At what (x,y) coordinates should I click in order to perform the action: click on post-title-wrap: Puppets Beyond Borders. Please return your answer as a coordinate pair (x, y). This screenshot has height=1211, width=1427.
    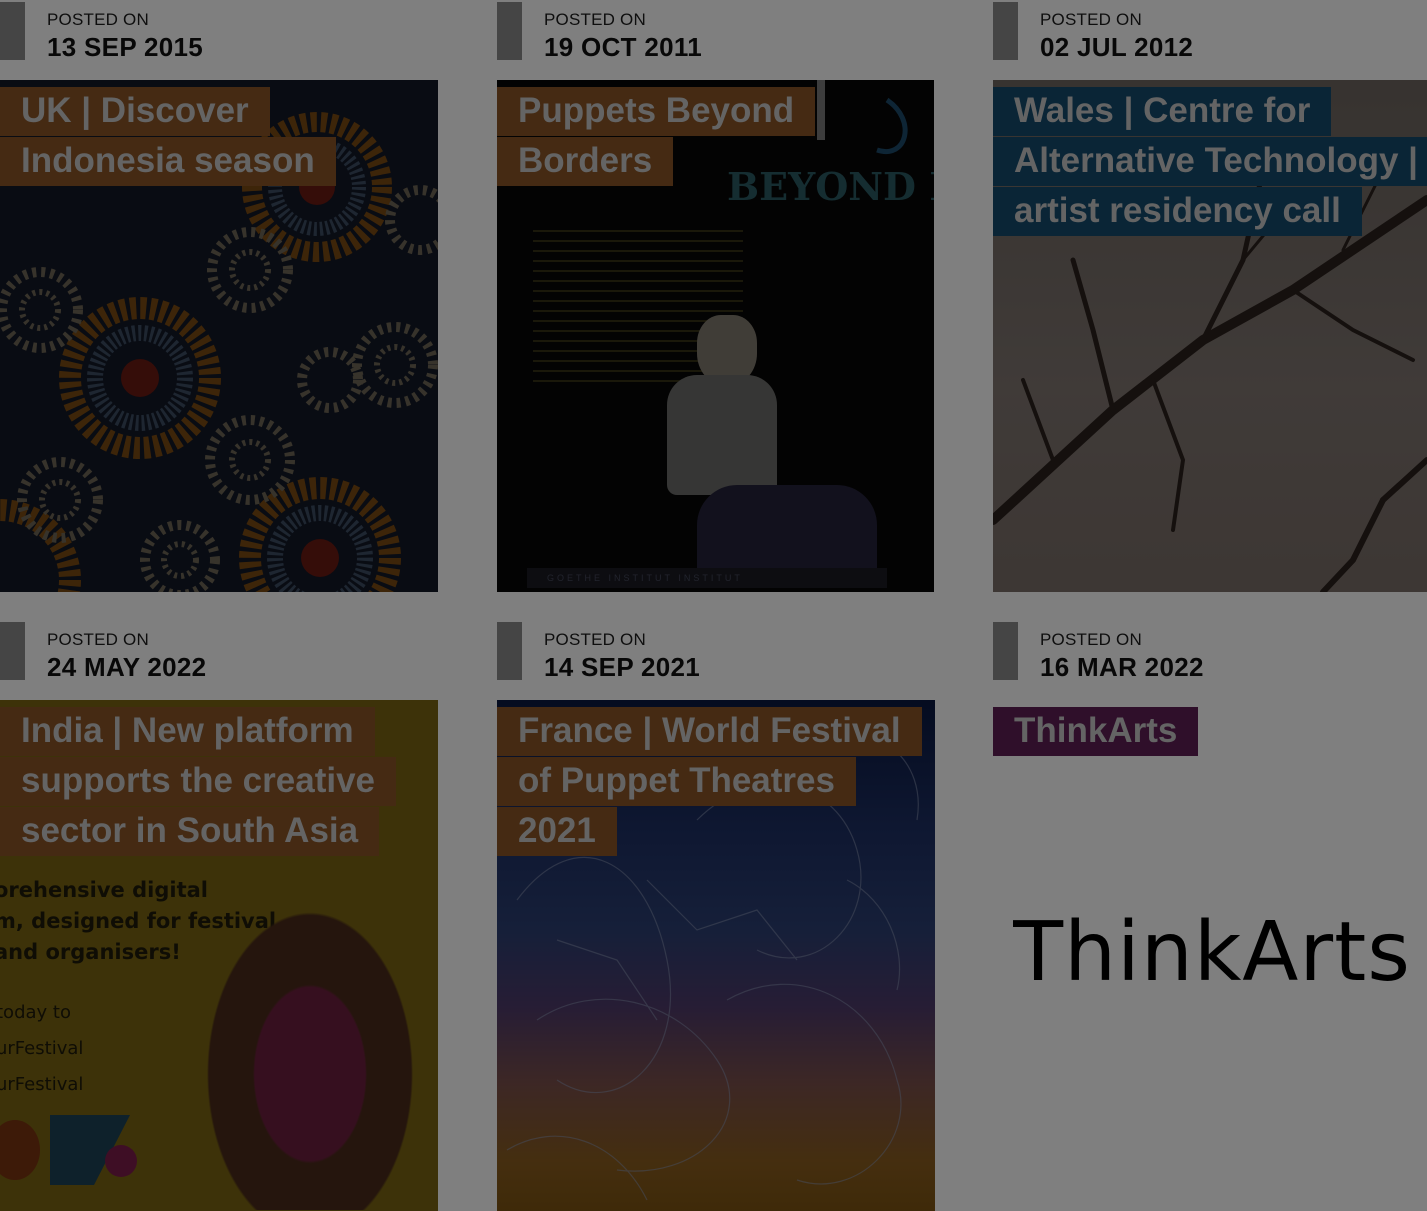
    Looking at the image, I should click on (707, 136).